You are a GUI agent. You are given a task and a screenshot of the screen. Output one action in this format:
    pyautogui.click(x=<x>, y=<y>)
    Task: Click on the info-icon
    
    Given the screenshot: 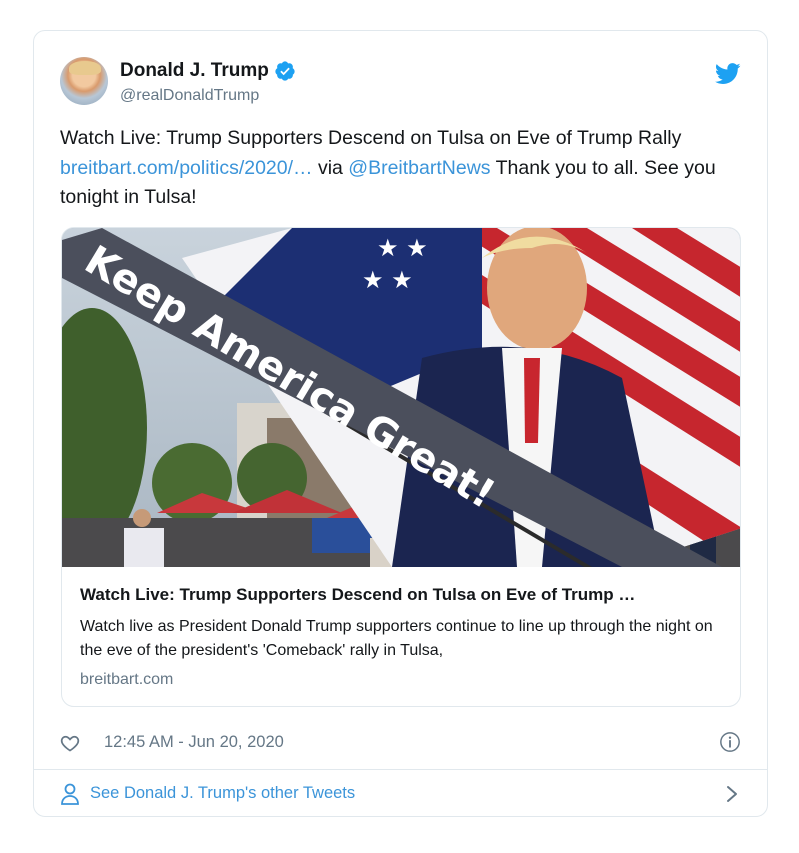 What is the action you would take?
    pyautogui.click(x=730, y=742)
    